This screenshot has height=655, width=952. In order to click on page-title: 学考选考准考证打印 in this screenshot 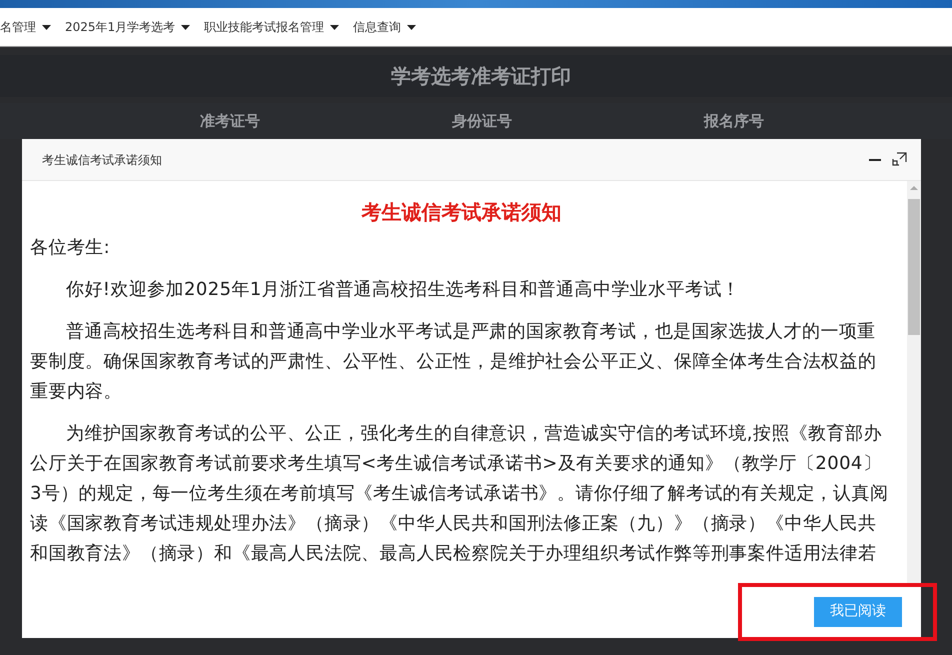, I will do `click(480, 76)`.